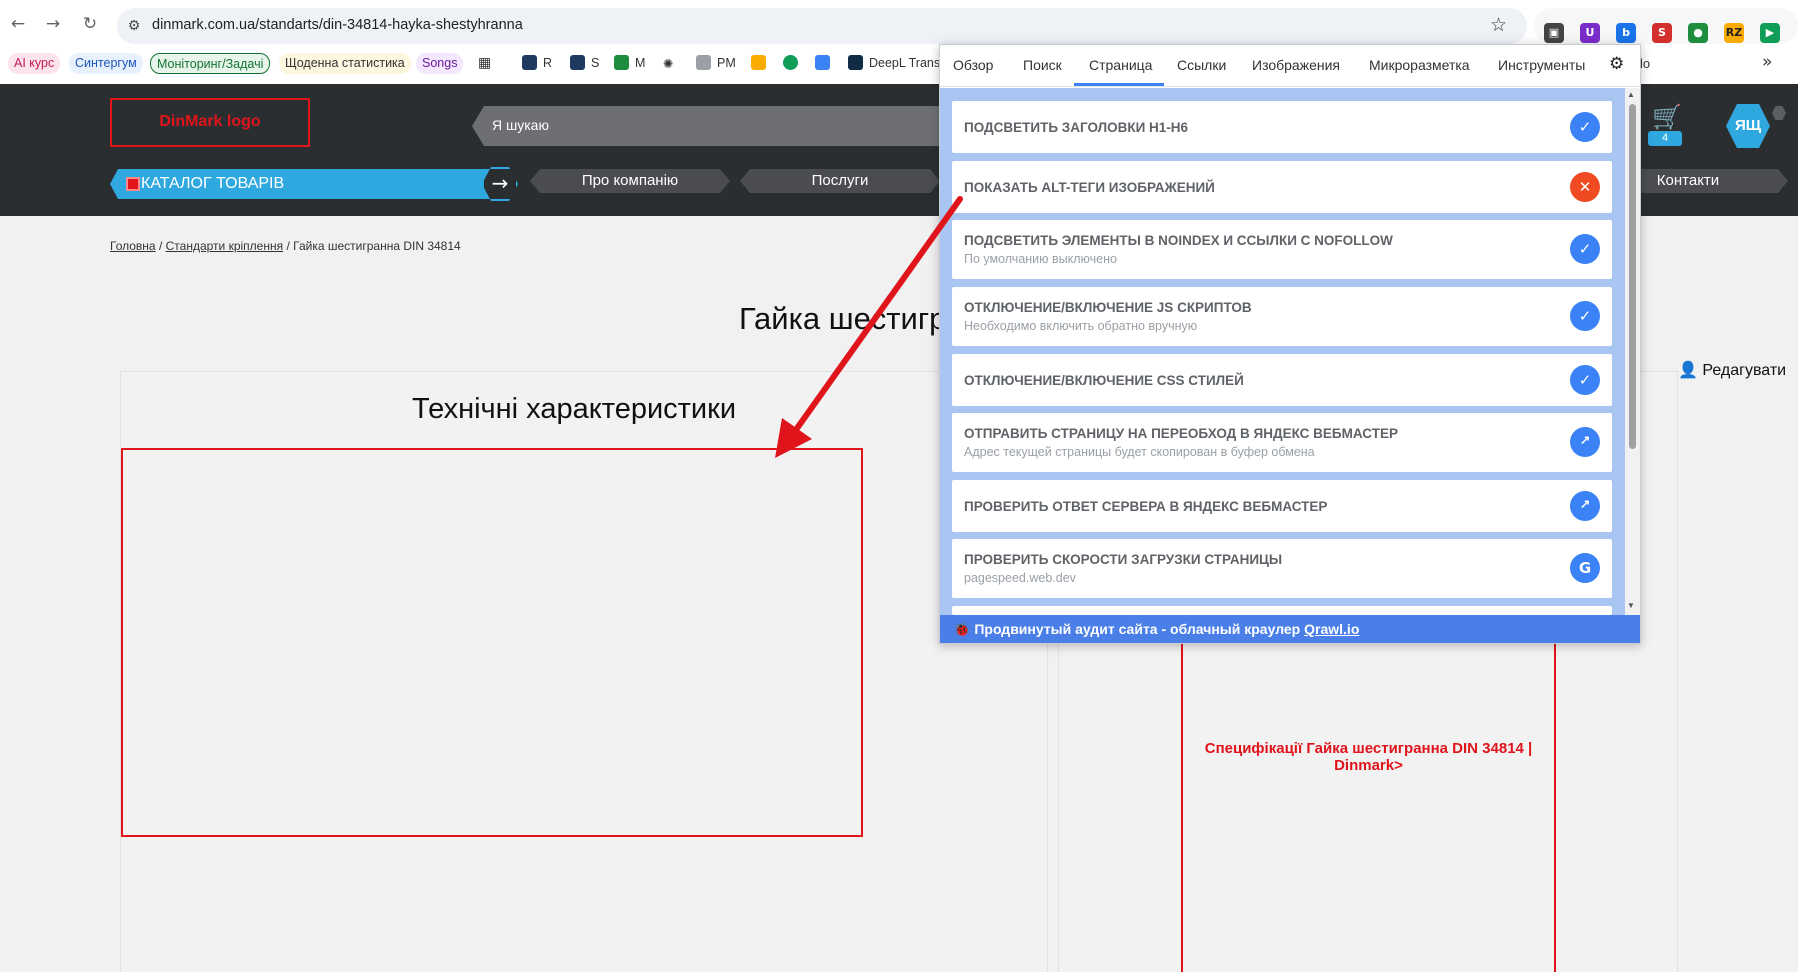 Image resolution: width=1798 pixels, height=972 pixels. I want to click on option-title: ПОДСВЕТИТЬ ЗАГОЛОВКИ H1-H6, so click(1076, 127).